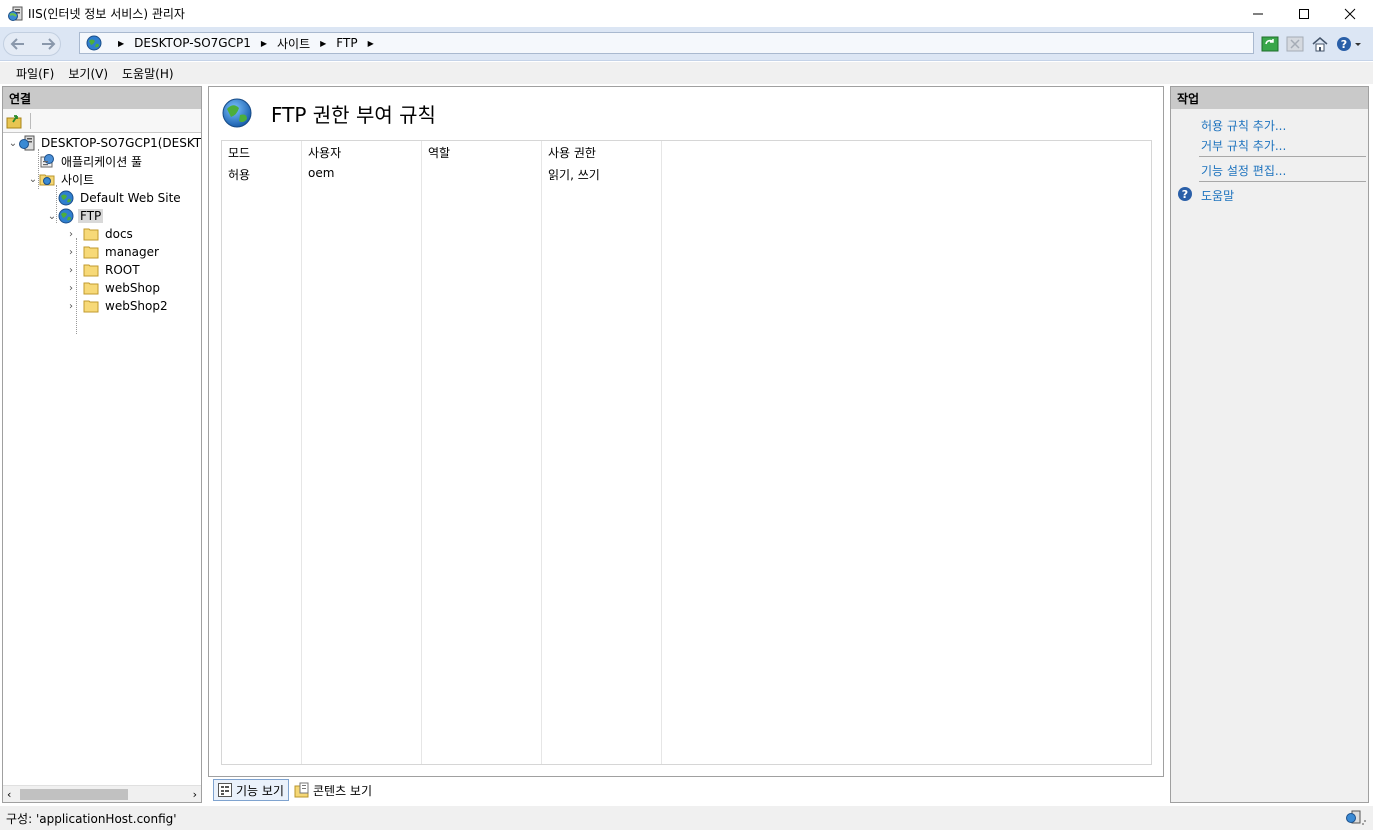 This screenshot has height=830, width=1373. What do you see at coordinates (574, 174) in the screenshot?
I see `cell-permissions: 읽기, 쓰기` at bounding box center [574, 174].